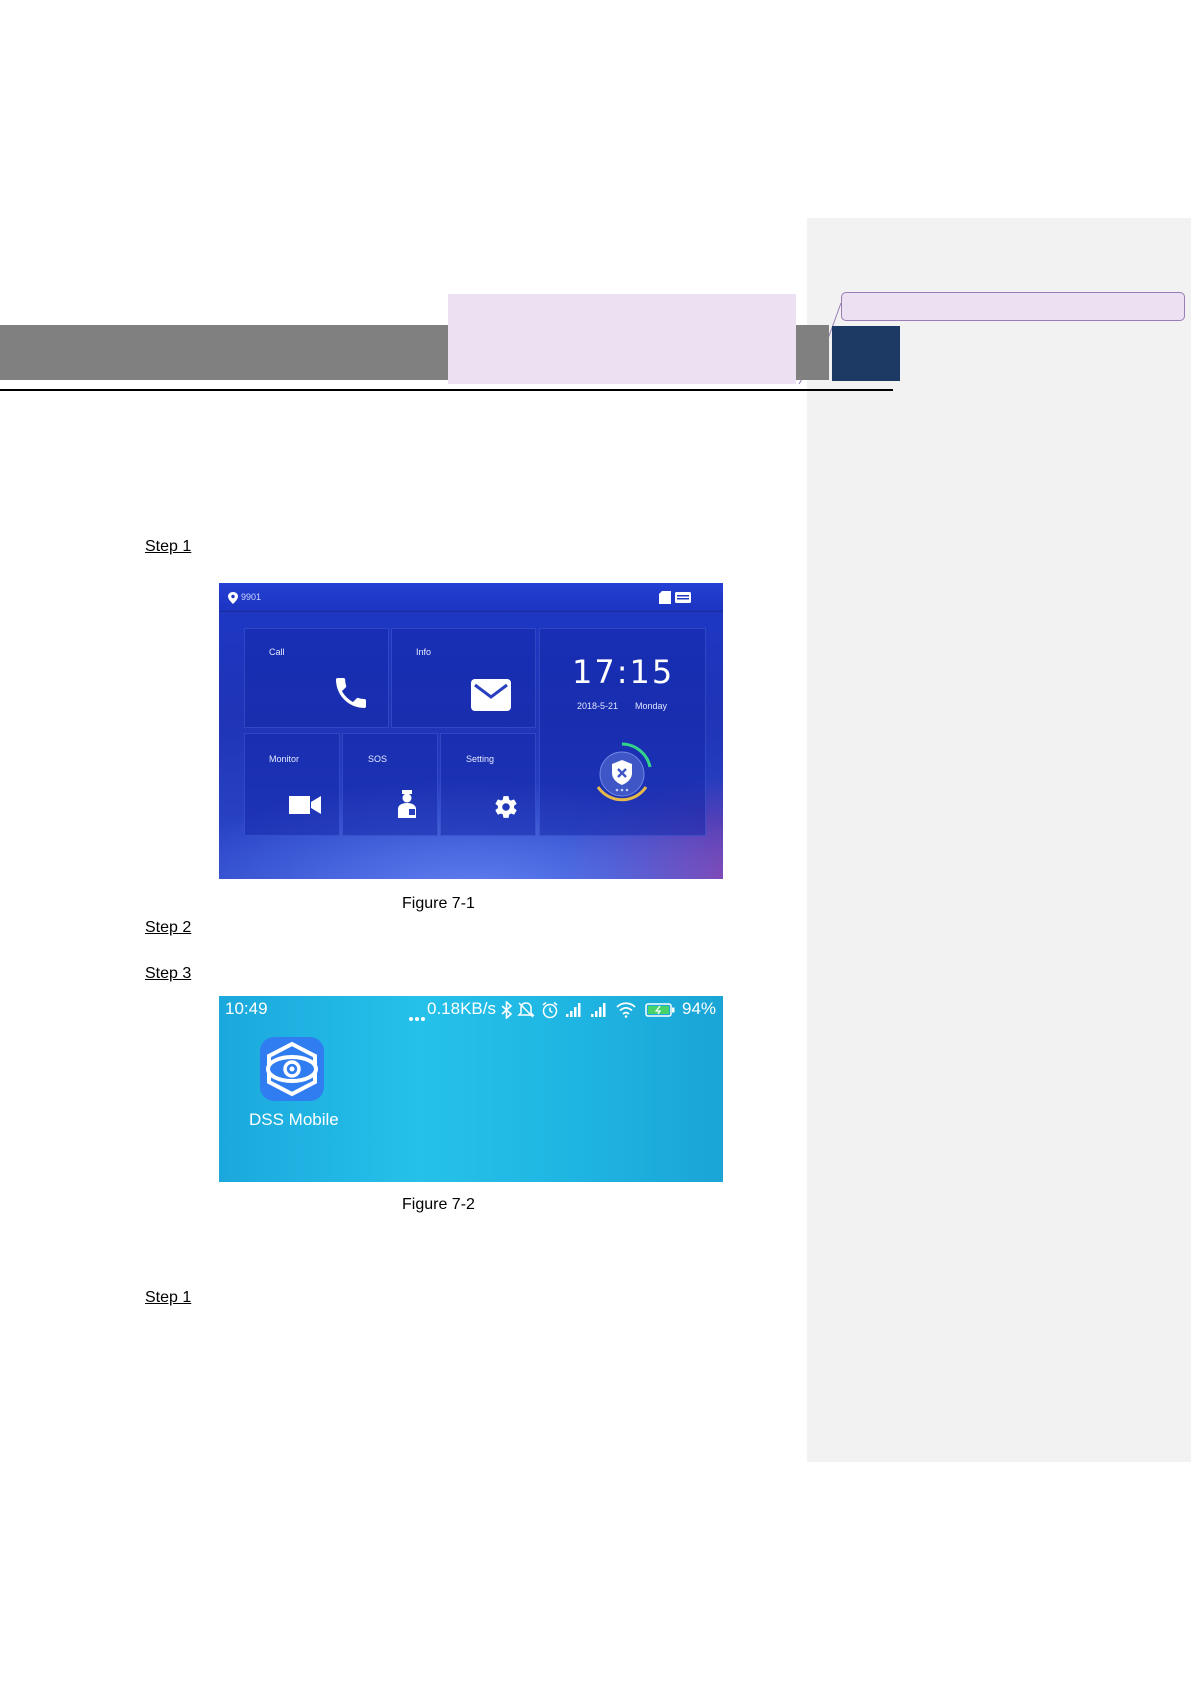  Describe the element at coordinates (316, 678) in the screenshot. I see `call-tile: Call` at that location.